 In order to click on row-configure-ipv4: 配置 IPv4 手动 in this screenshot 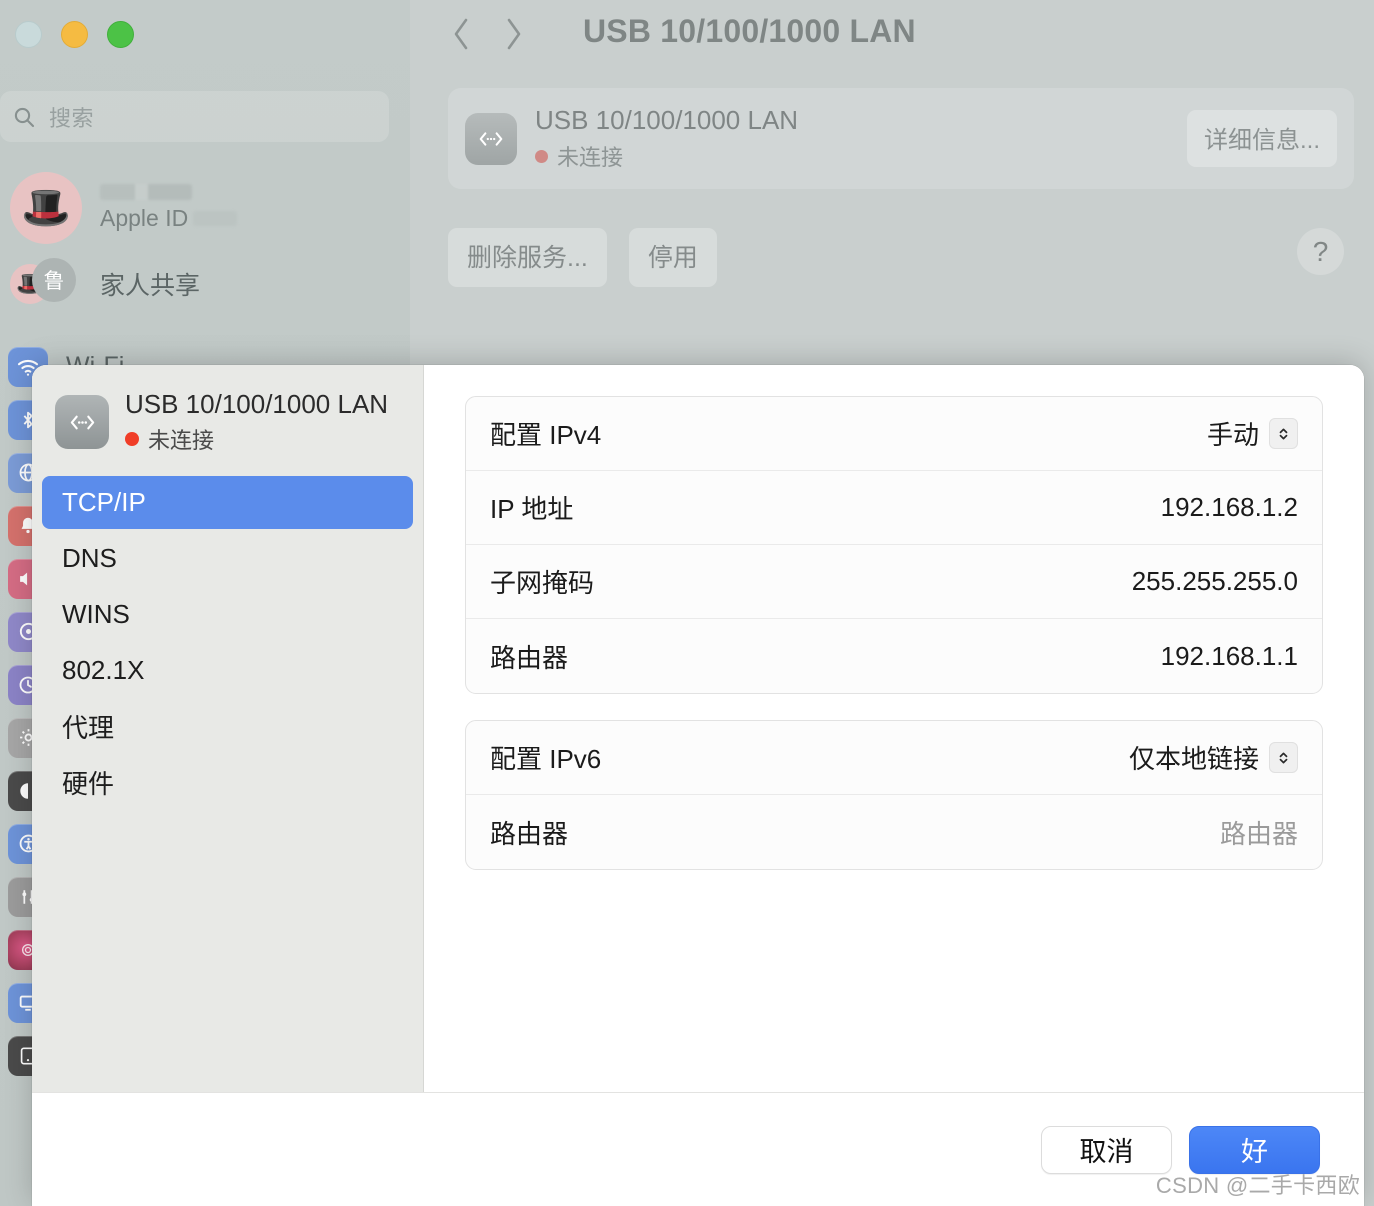, I will do `click(894, 434)`.